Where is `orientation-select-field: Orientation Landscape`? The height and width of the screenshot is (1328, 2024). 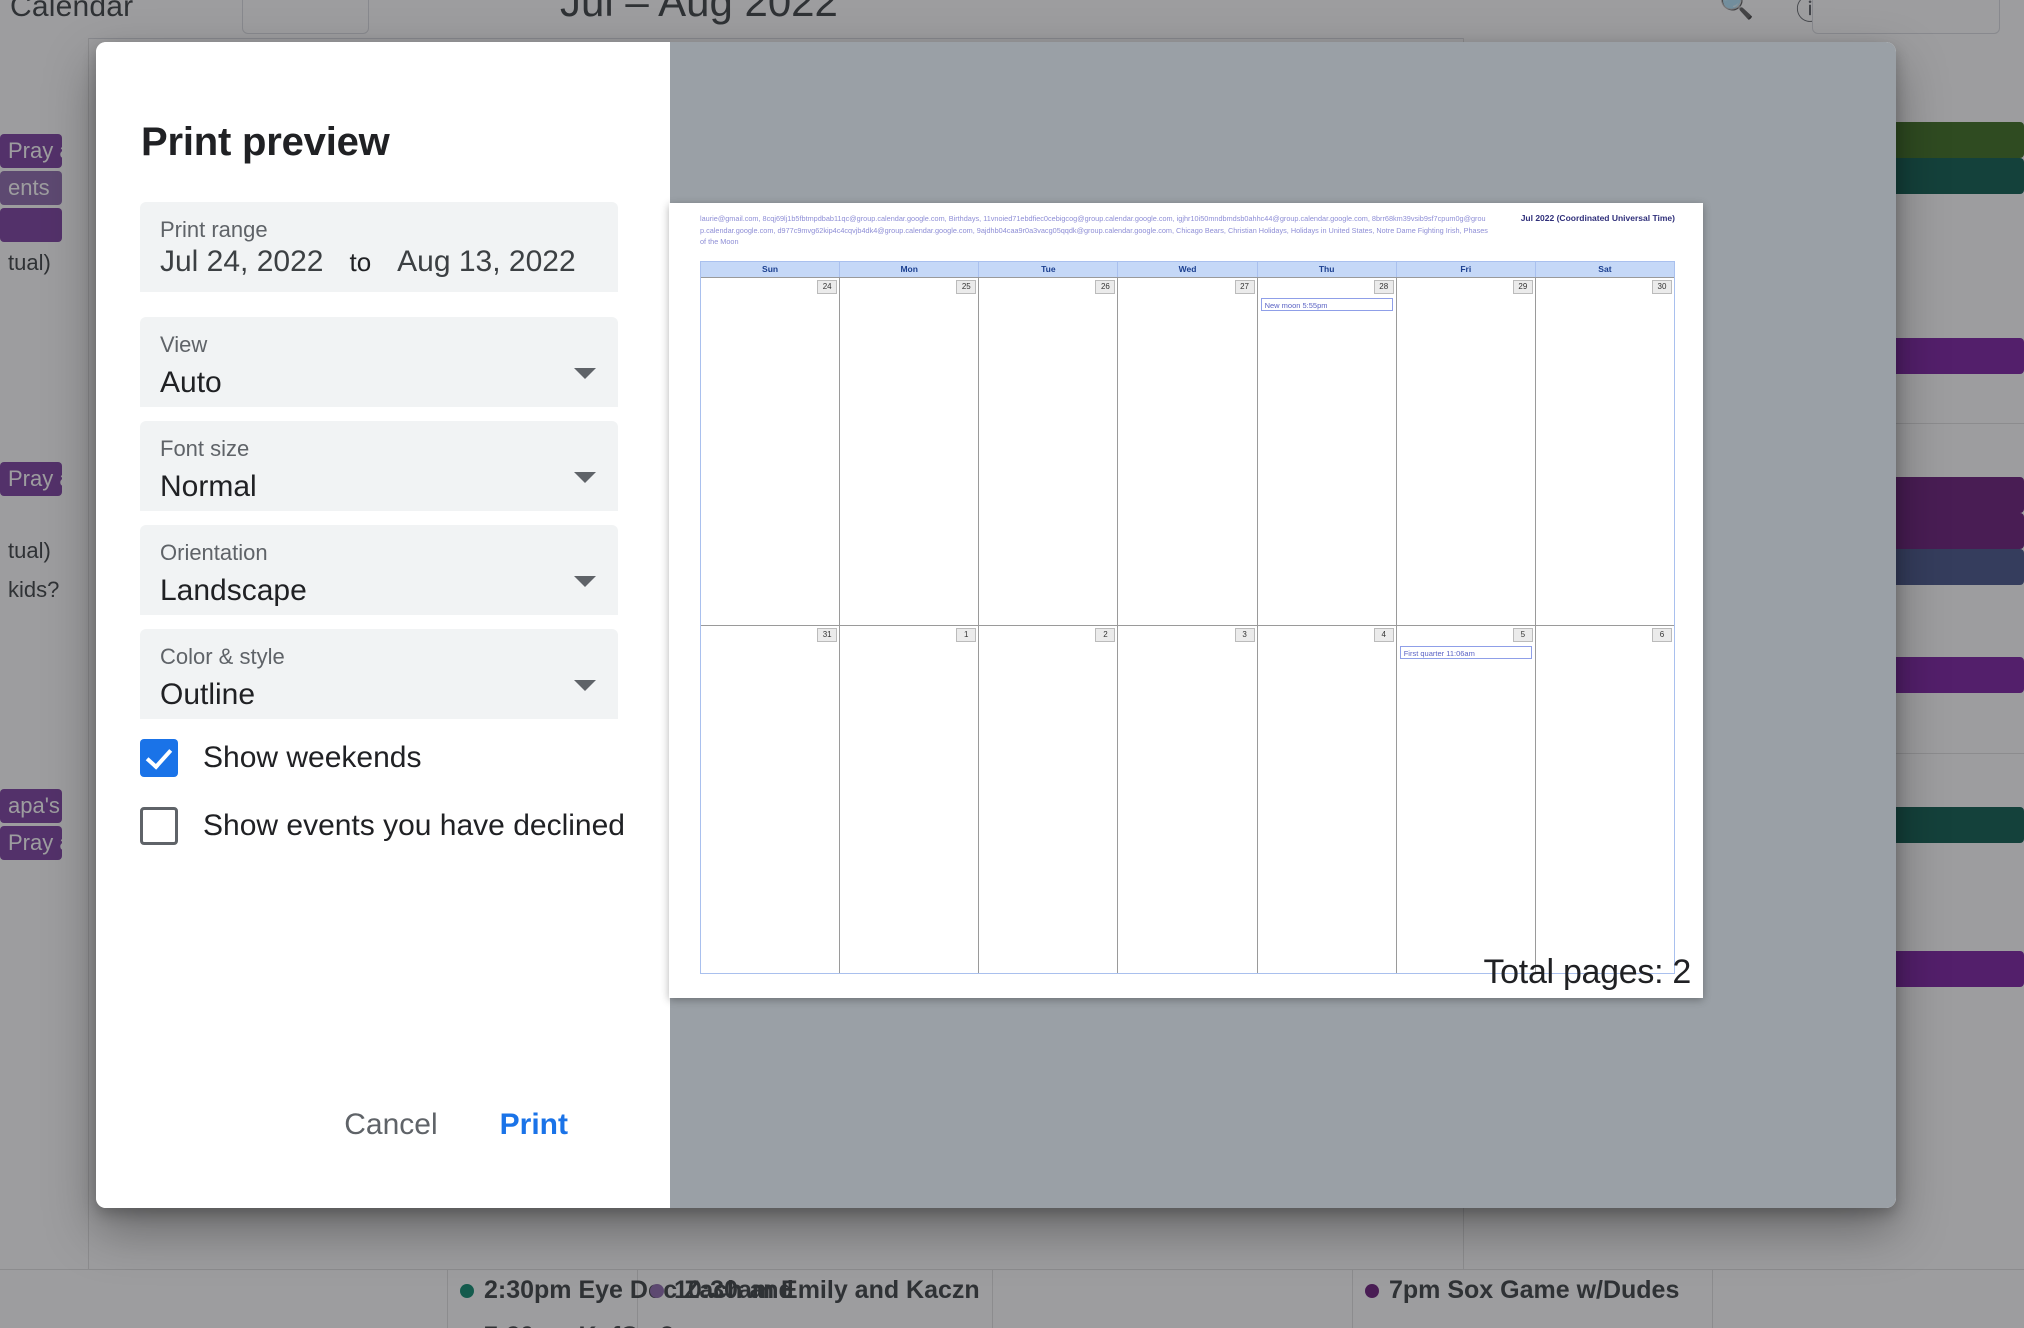 orientation-select-field: Orientation Landscape is located at coordinates (379, 570).